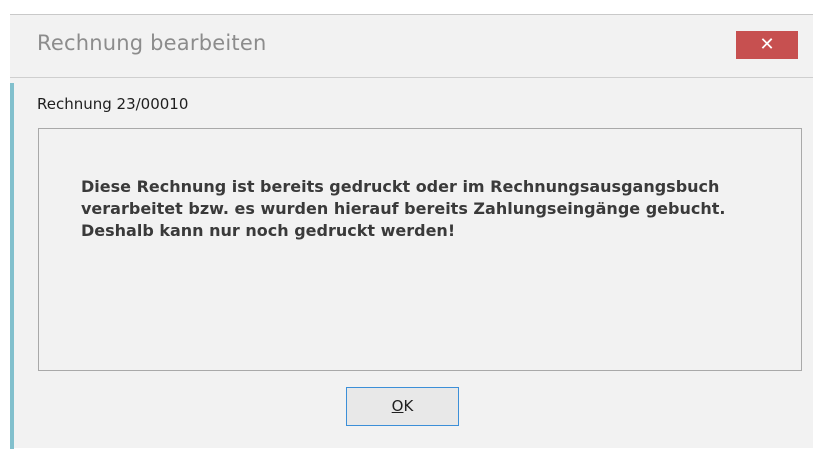 The width and height of the screenshot is (813, 449). Describe the element at coordinates (408, 406) in the screenshot. I see `ok-label-rest: K` at that location.